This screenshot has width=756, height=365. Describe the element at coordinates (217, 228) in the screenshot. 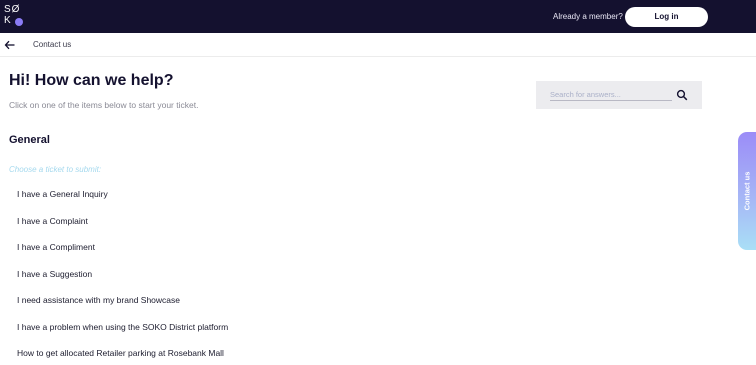

I see `ticket-complaint: I have a Complaint` at that location.